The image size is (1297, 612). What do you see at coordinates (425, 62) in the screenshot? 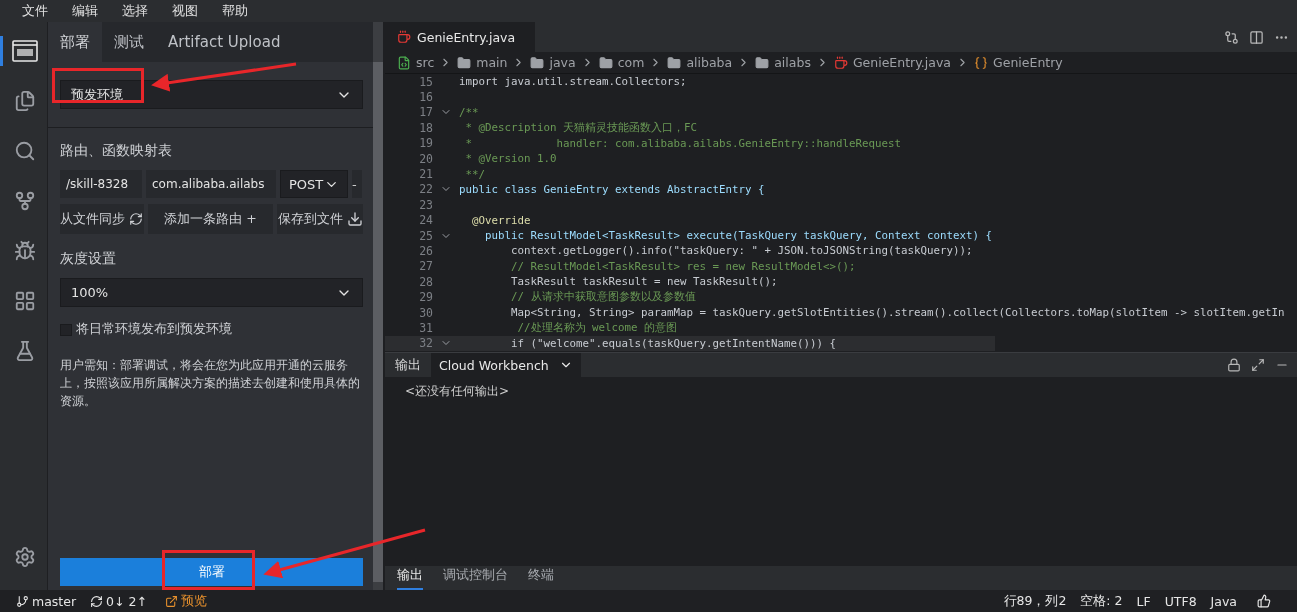
I see `breadcrumb: src` at bounding box center [425, 62].